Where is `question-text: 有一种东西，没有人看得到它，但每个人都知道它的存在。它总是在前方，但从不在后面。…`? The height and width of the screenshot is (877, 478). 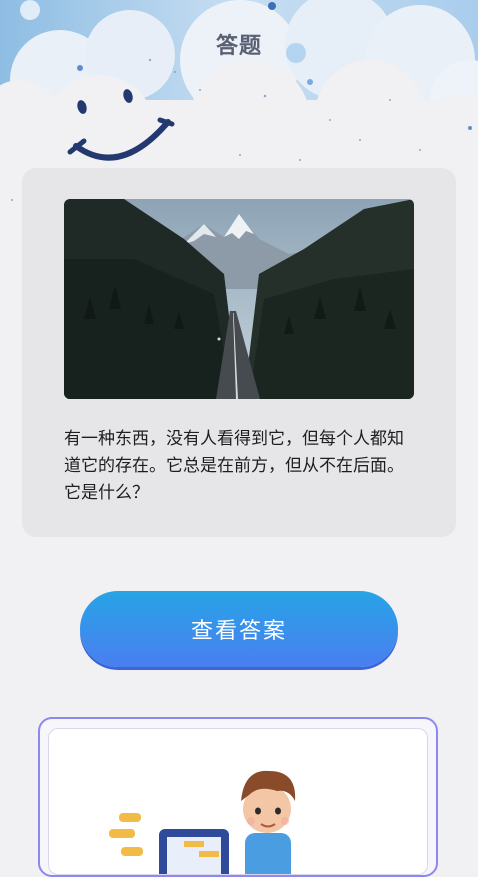 question-text: 有一种东西，没有人看得到它，但每个人都知道它的存在。它总是在前方，但从不在后面。… is located at coordinates (234, 466).